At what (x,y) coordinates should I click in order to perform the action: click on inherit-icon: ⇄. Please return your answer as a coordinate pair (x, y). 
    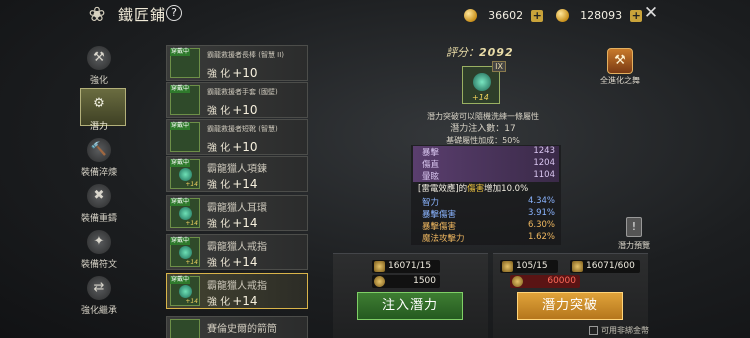
    Looking at the image, I should click on (99, 288).